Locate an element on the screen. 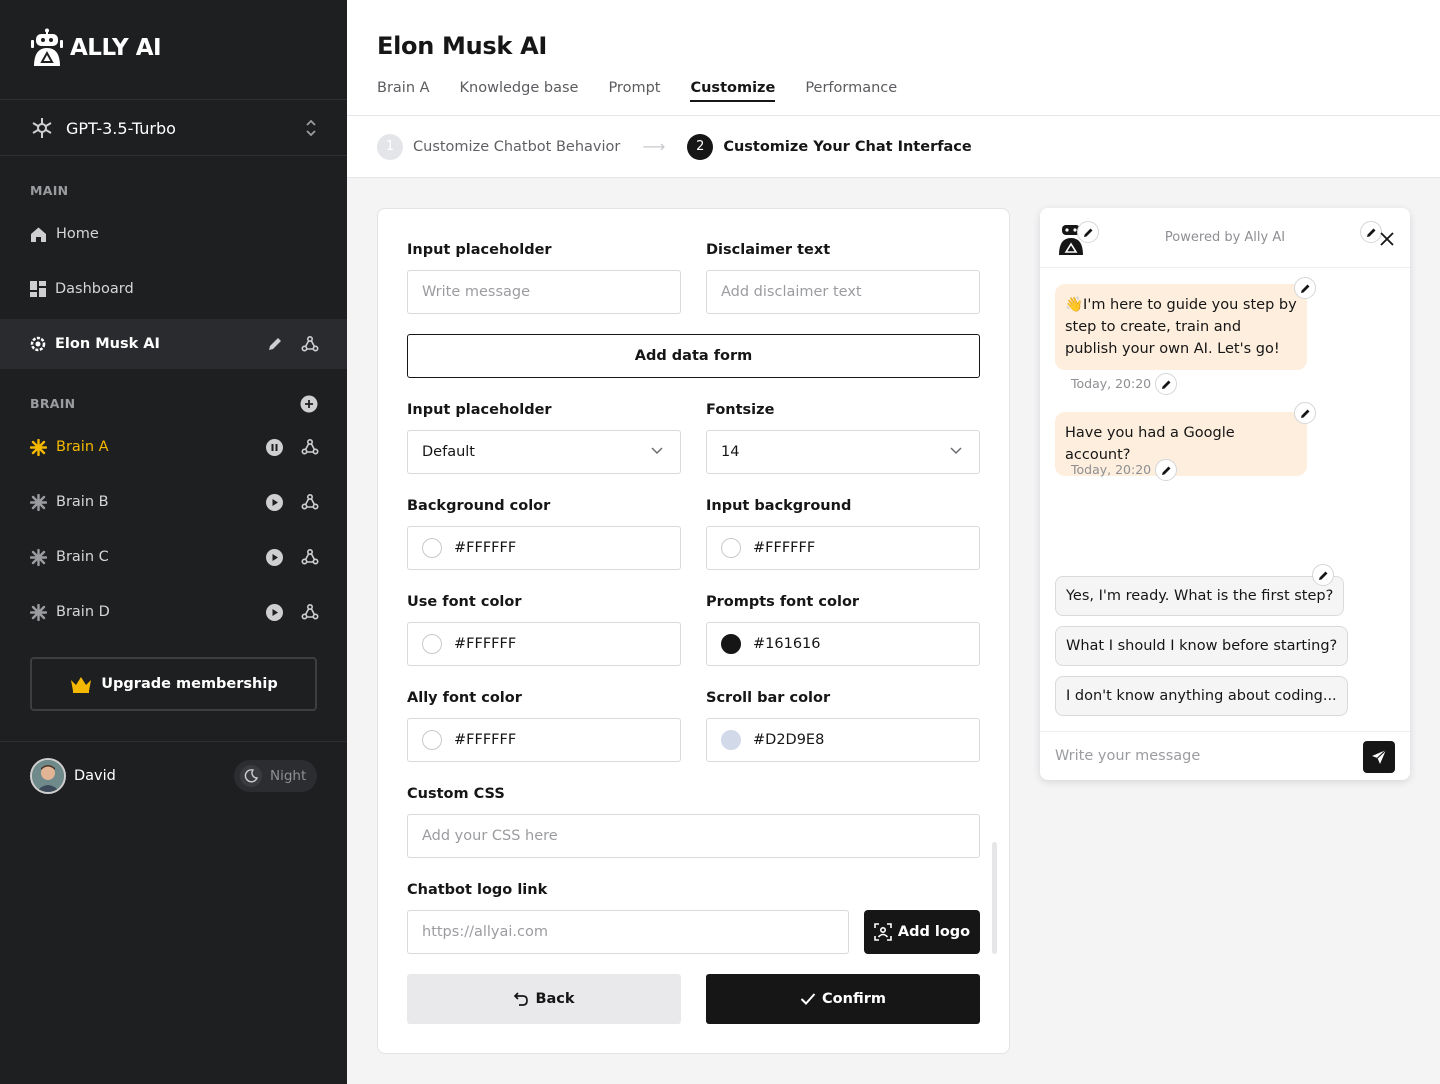  custom-css-field: Add your CSS here is located at coordinates (693, 836).